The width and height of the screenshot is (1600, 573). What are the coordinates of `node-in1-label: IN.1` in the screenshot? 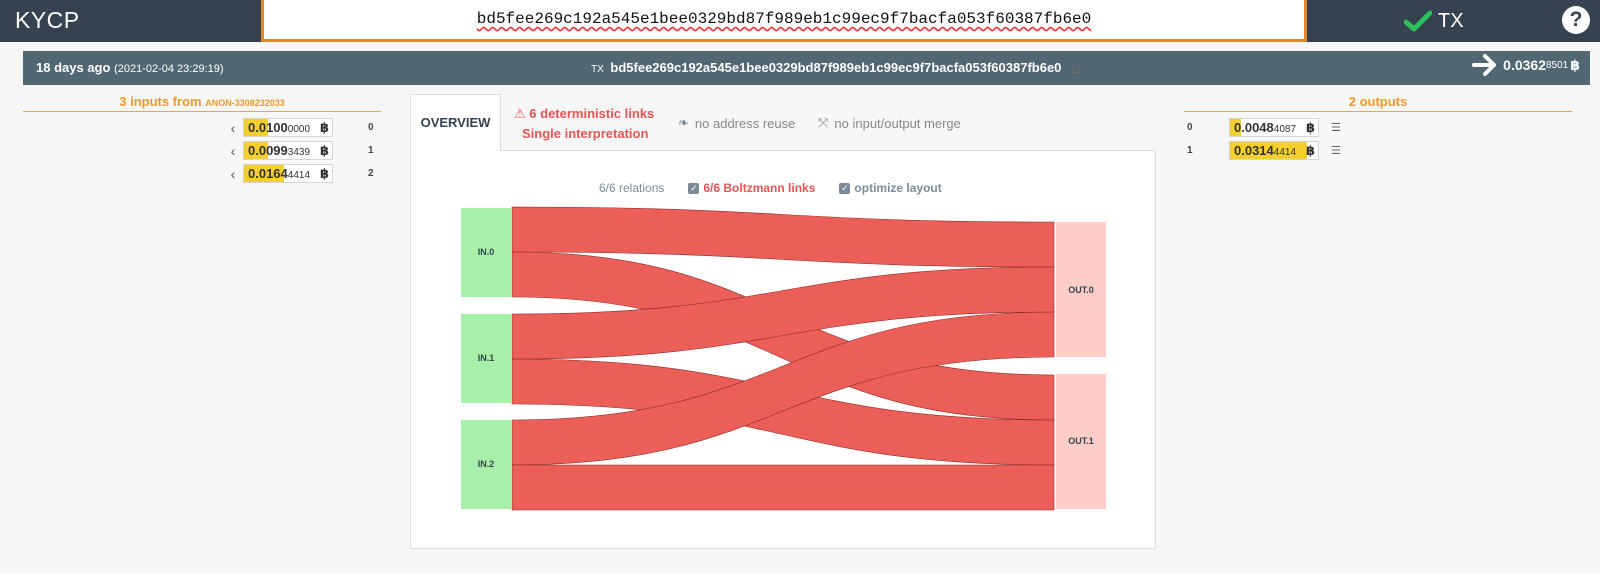 It's located at (486, 358).